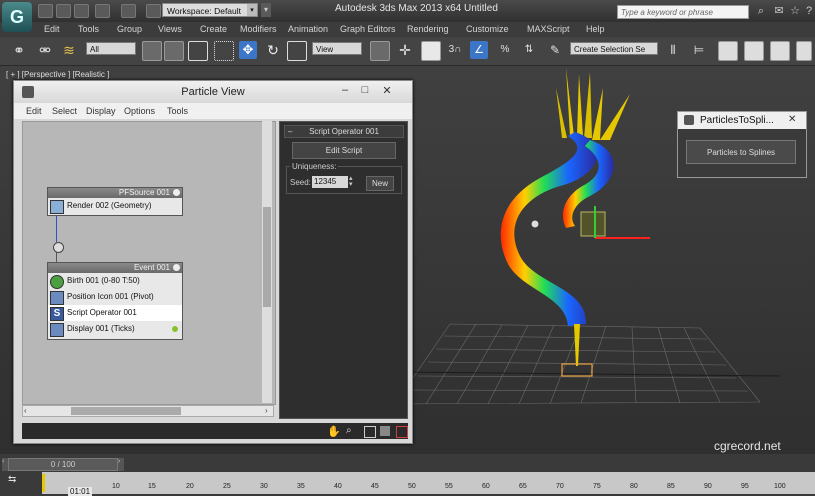 The width and height of the screenshot is (815, 496). What do you see at coordinates (365, 90) in the screenshot?
I see `maximize-icon: □` at bounding box center [365, 90].